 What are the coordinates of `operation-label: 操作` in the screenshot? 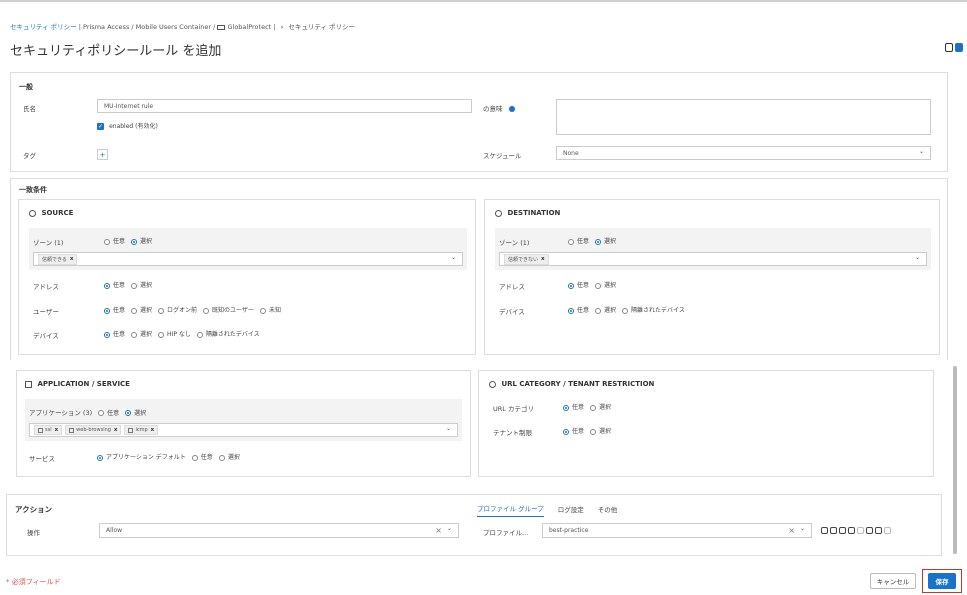 It's located at (33, 533).